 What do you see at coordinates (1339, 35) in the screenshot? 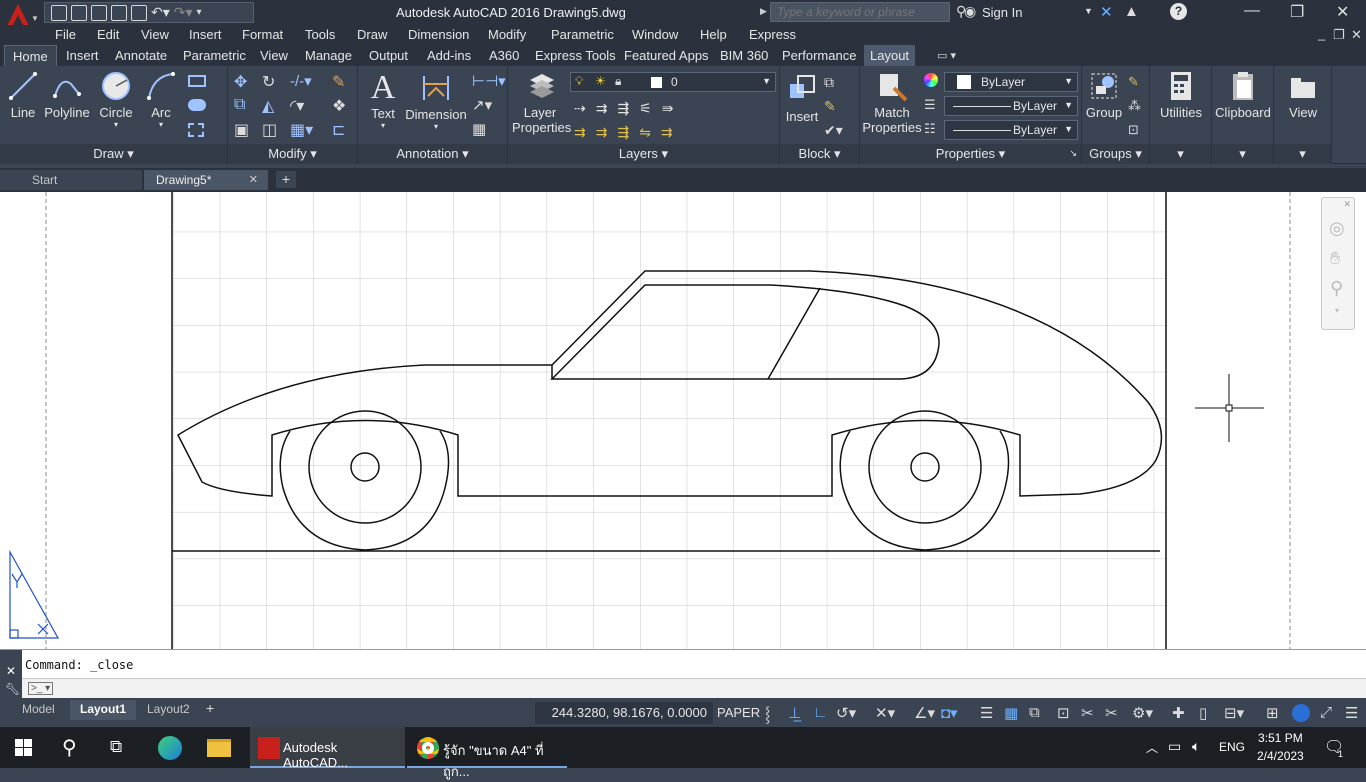
I see `doc-restore-icon: ❐` at bounding box center [1339, 35].